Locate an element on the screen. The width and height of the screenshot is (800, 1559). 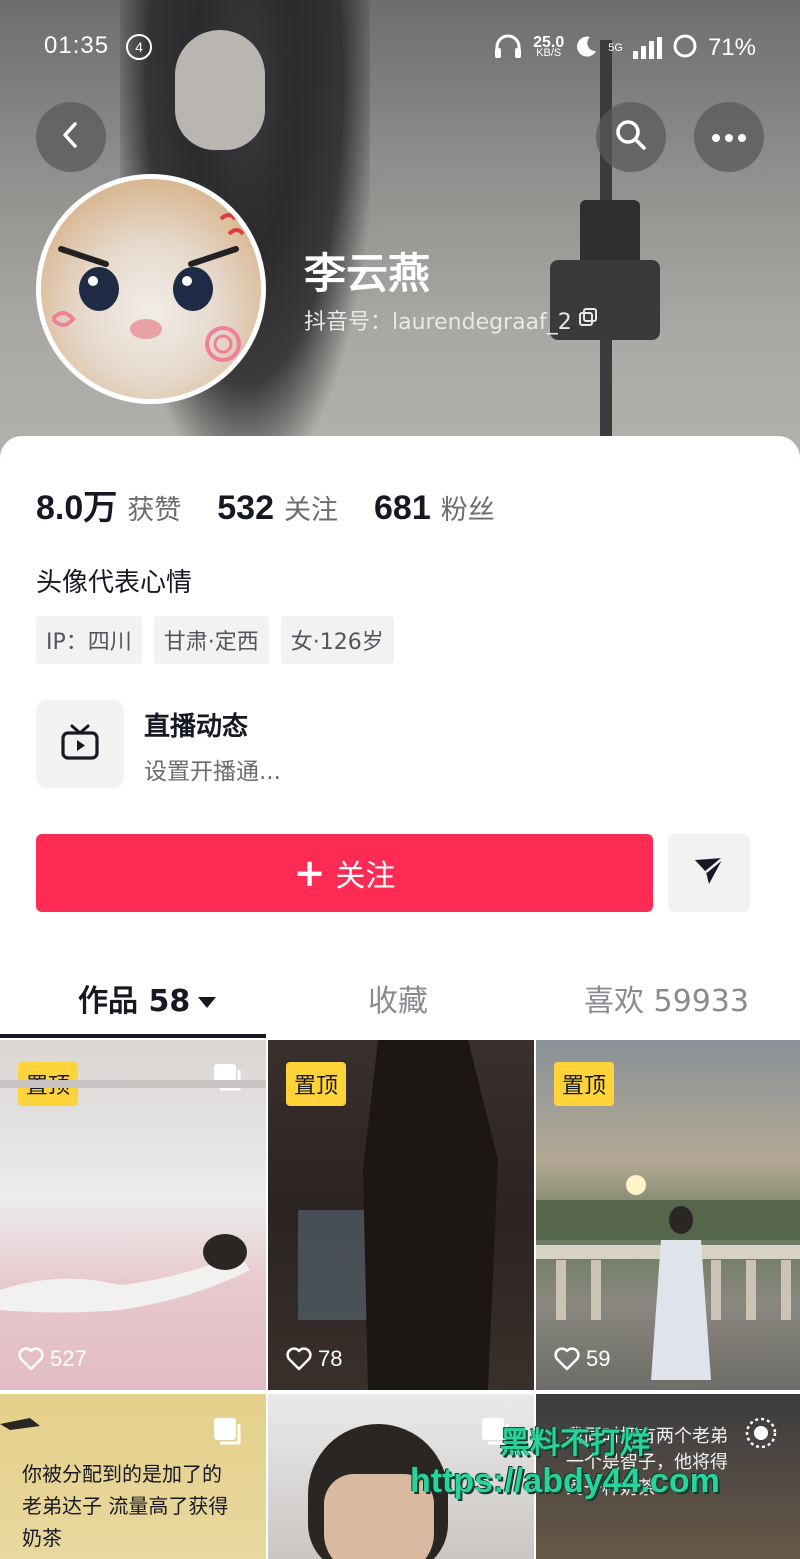
copy-icon is located at coordinates (588, 320).